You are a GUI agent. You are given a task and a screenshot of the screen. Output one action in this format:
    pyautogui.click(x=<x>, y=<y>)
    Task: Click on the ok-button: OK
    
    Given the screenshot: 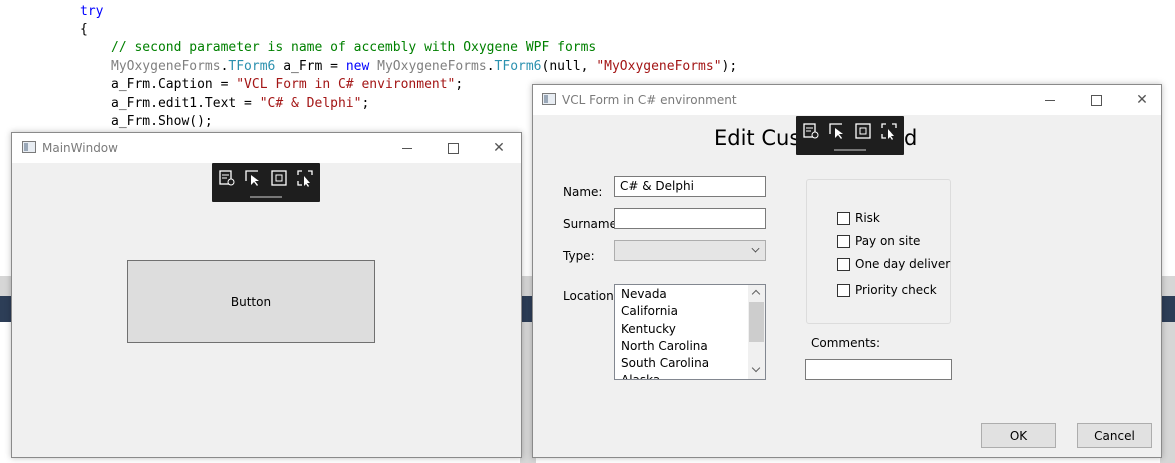 What is the action you would take?
    pyautogui.click(x=1018, y=435)
    